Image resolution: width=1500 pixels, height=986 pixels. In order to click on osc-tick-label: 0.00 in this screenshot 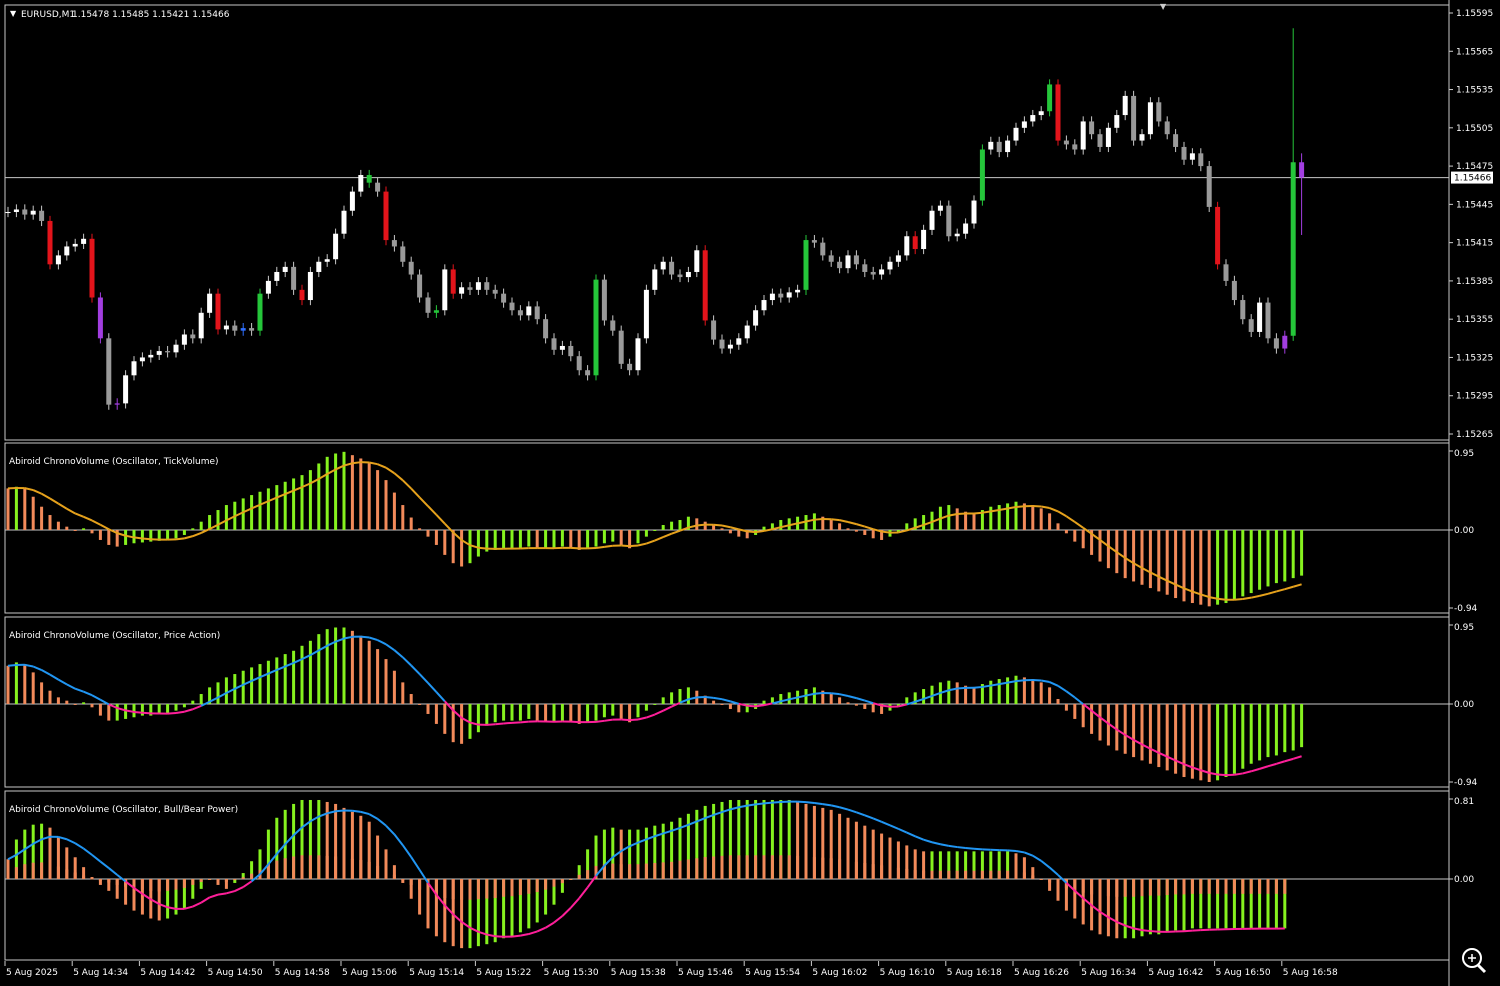, I will do `click(1464, 705)`.